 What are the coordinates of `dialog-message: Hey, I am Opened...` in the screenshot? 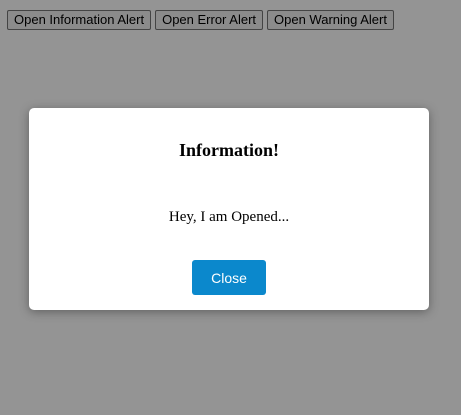 It's located at (229, 217).